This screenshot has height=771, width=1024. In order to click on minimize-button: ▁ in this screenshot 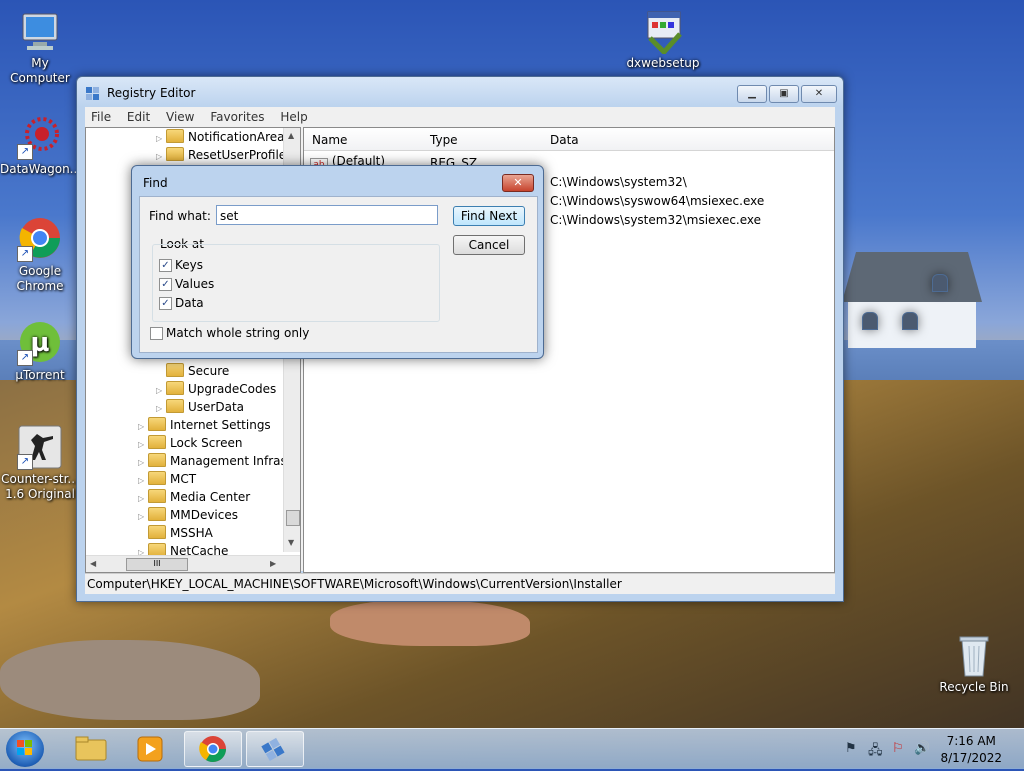, I will do `click(752, 94)`.